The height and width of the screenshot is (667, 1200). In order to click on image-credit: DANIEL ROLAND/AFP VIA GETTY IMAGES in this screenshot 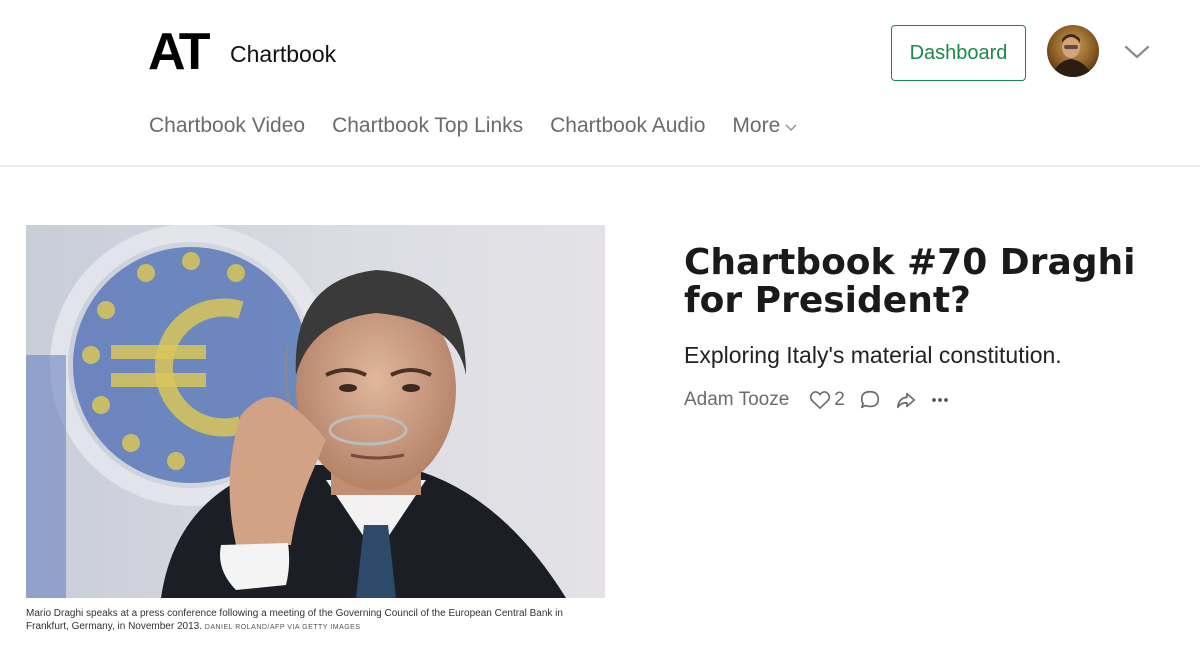, I will do `click(282, 627)`.